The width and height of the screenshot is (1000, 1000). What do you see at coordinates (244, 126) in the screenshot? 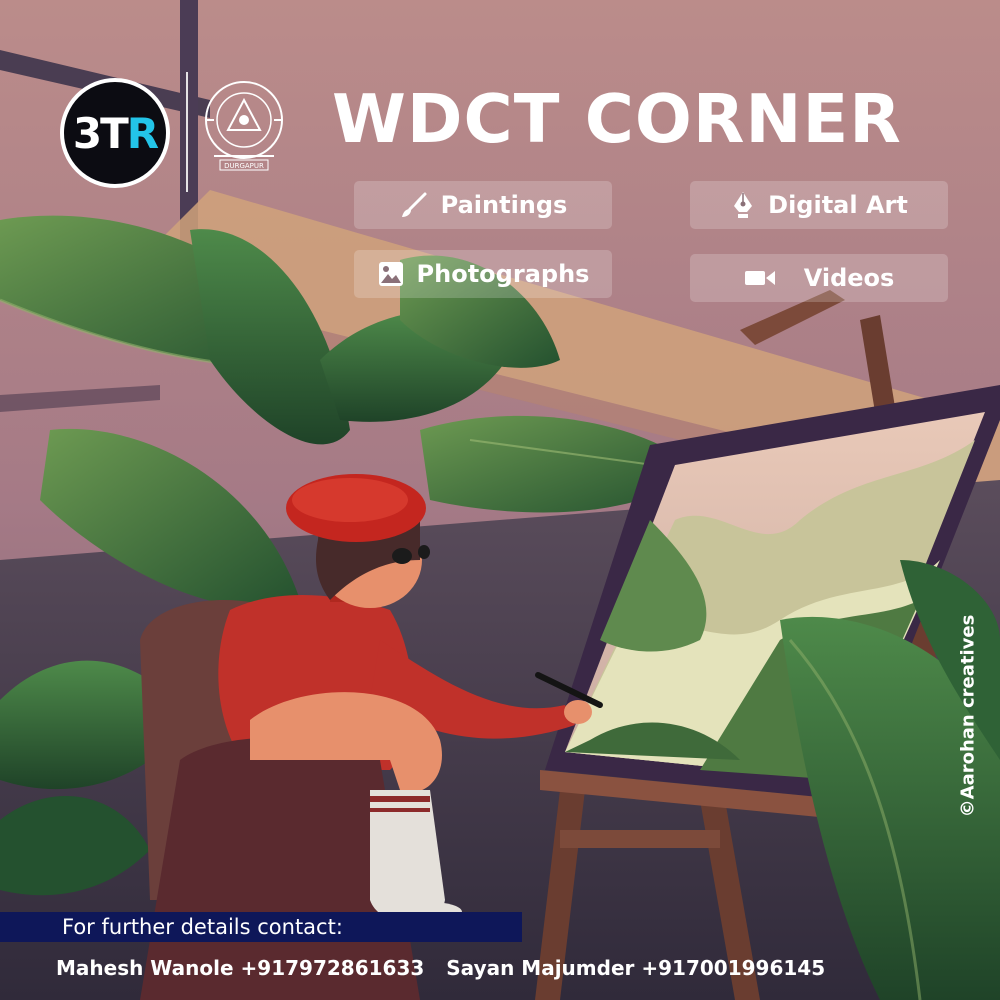
I see `institute-seal-icon: DURGAPUR` at bounding box center [244, 126].